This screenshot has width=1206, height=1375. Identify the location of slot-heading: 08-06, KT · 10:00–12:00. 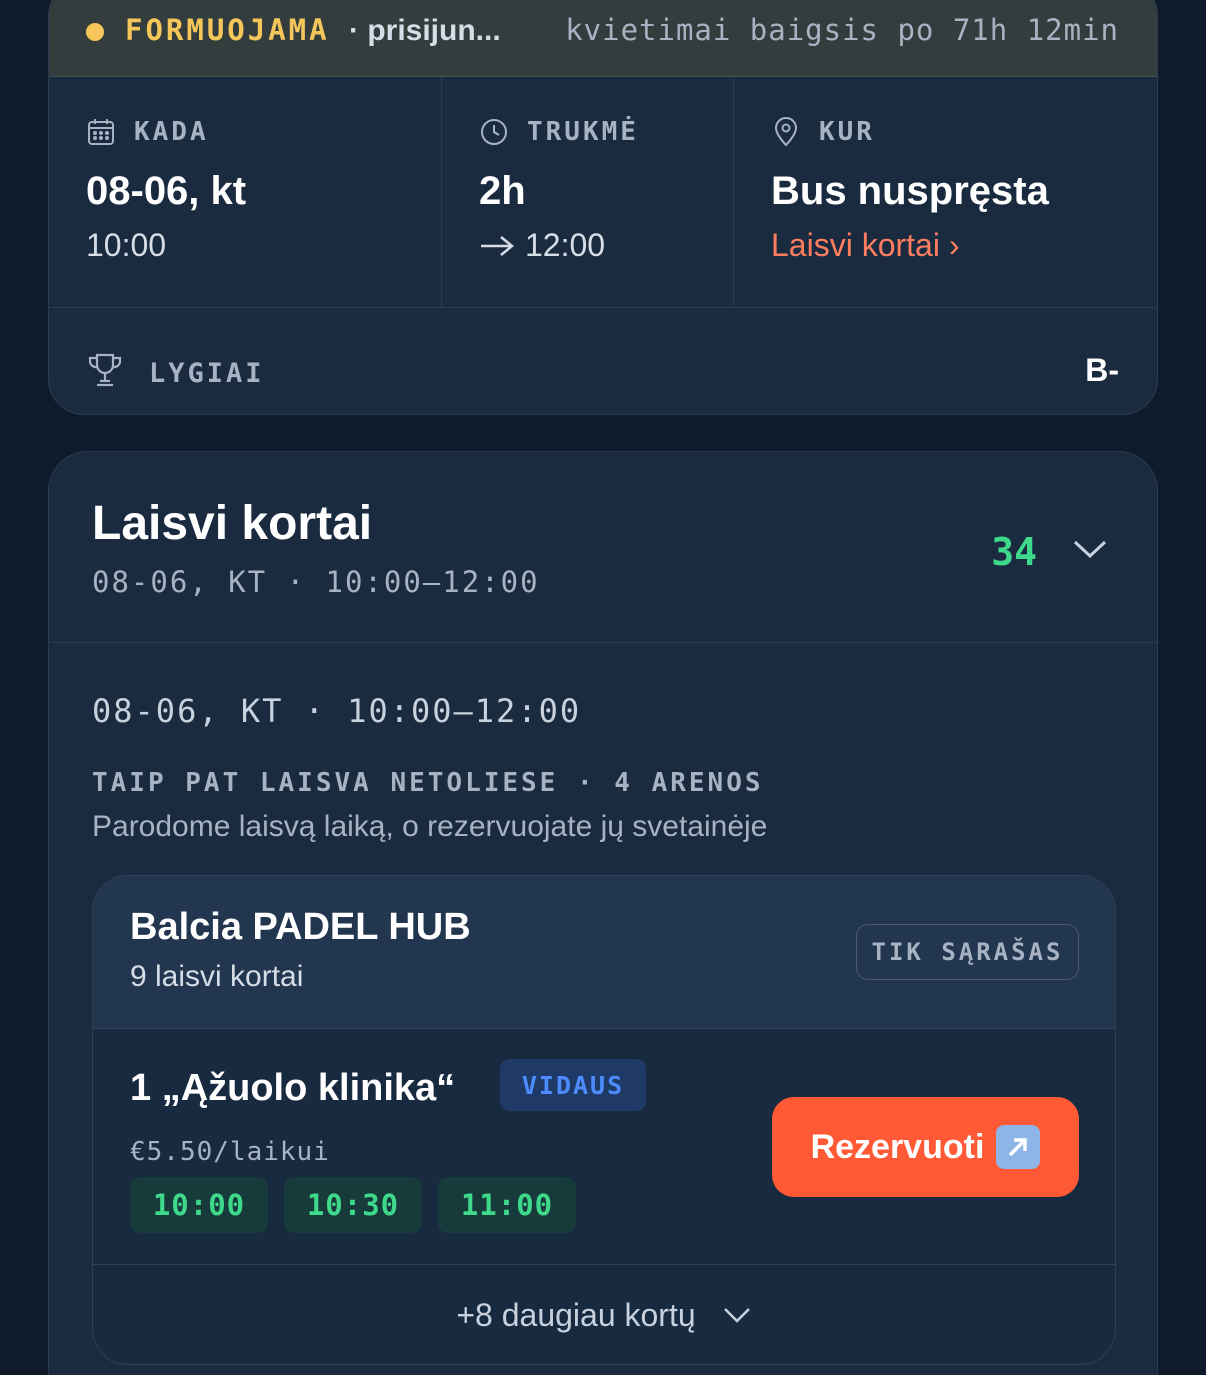
(337, 711).